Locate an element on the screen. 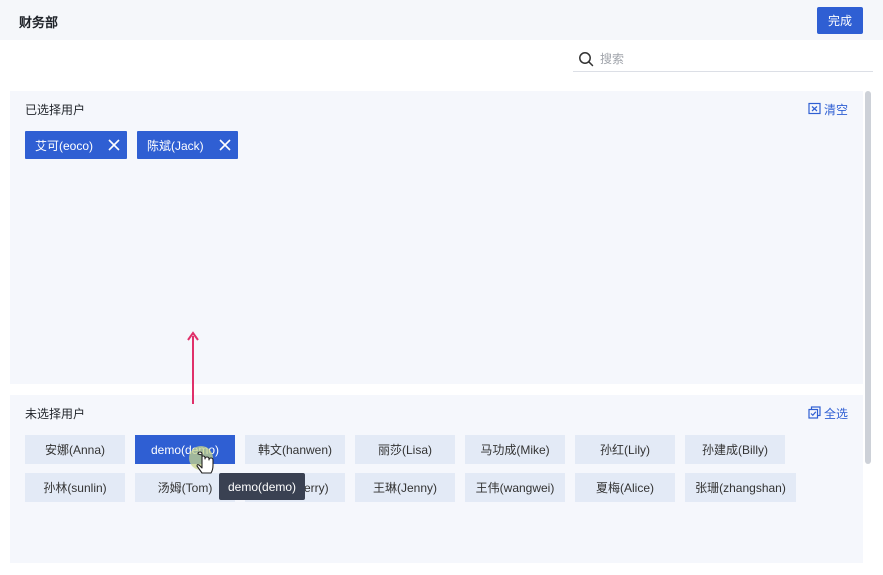 This screenshot has width=883, height=575. search-bar is located at coordinates (723, 59).